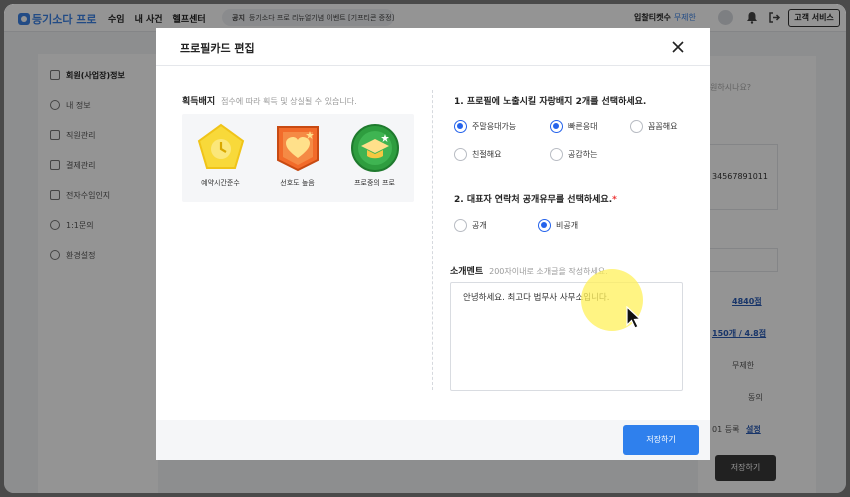 This screenshot has height=497, width=850. Describe the element at coordinates (297, 149) in the screenshot. I see `heart-badge-icon` at that location.